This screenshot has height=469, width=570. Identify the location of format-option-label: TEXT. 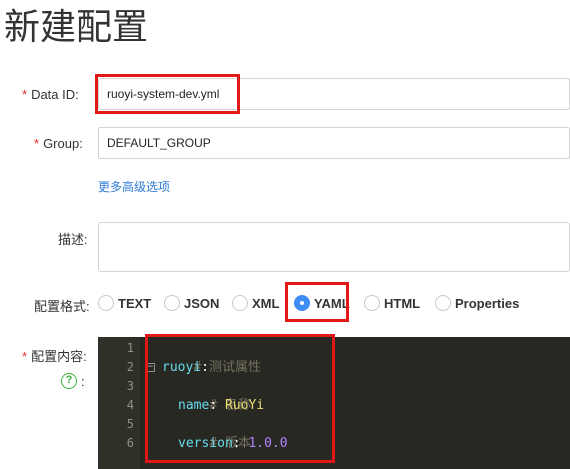
(135, 303).